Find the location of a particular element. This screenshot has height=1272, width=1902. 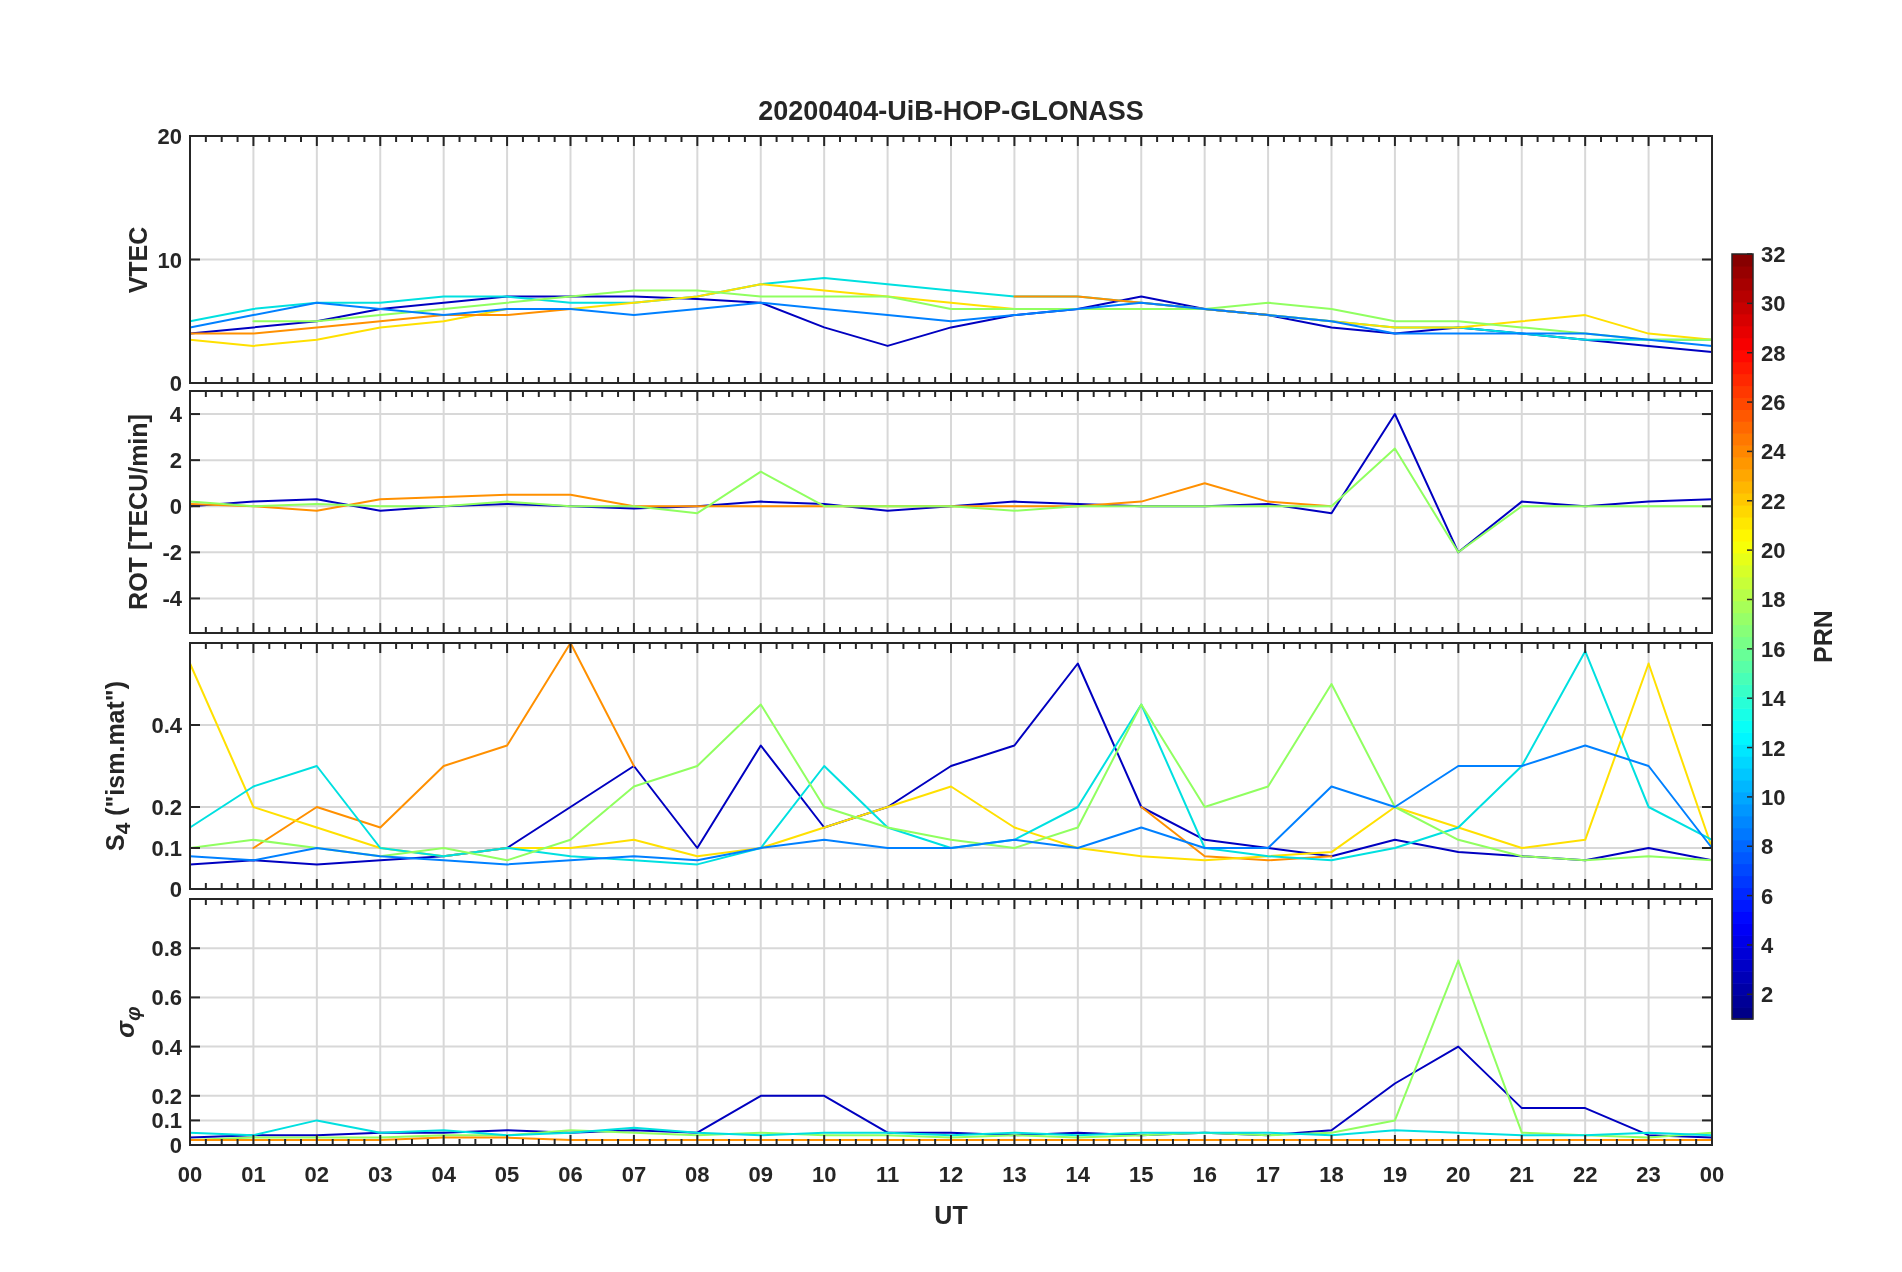

x-tick-label: 15 is located at coordinates (1141, 1174).